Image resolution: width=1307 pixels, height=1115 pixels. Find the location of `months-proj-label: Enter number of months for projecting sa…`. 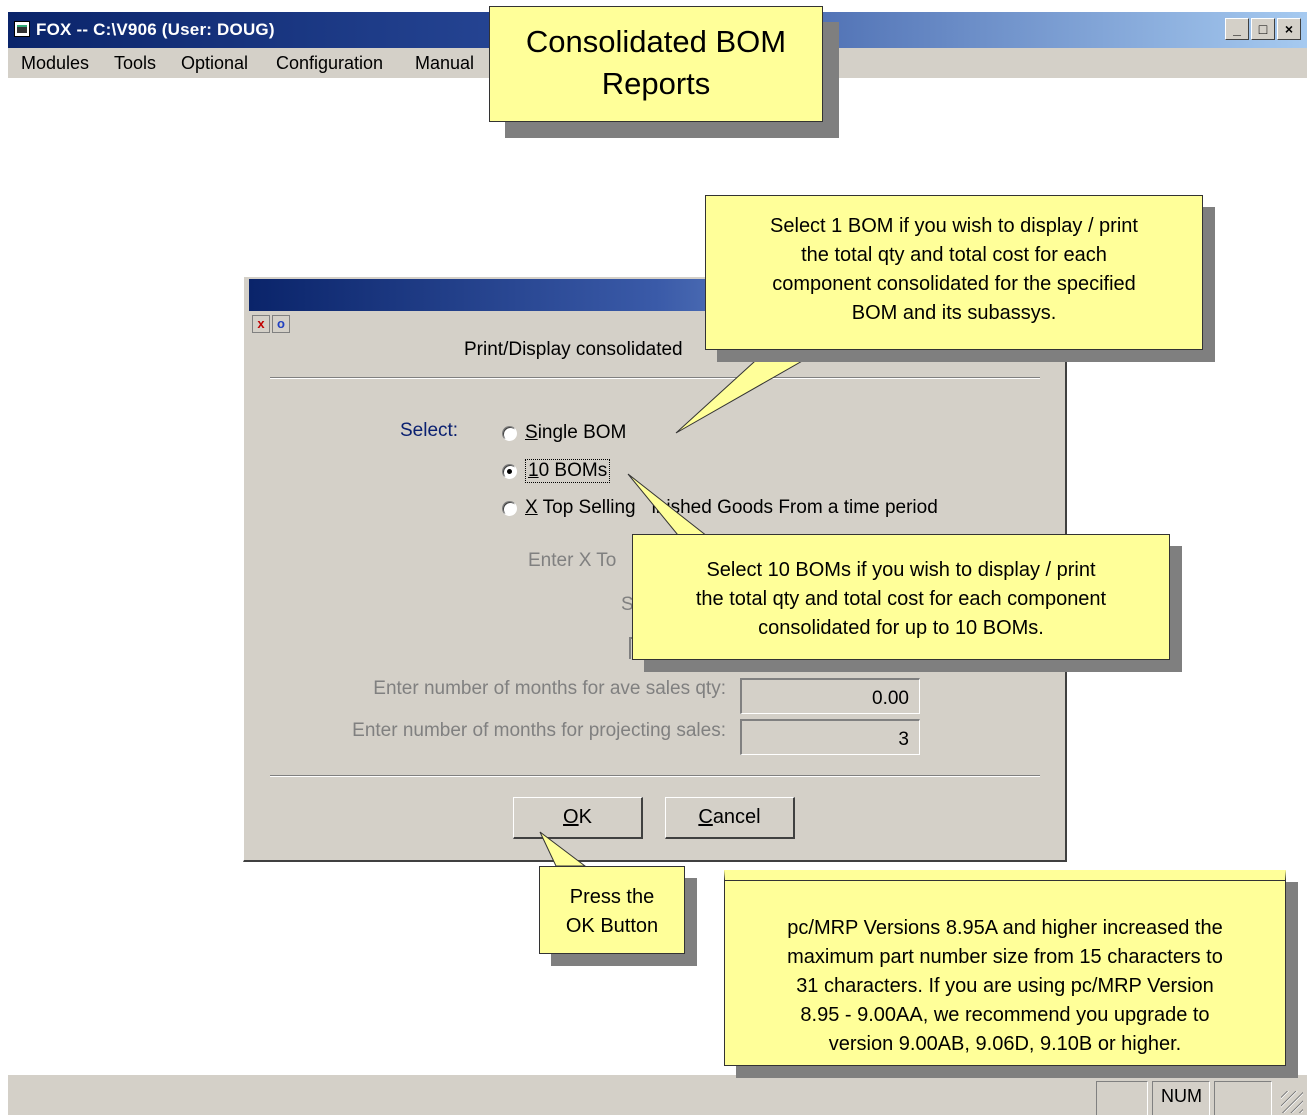

months-proj-label: Enter number of months for projecting sa… is located at coordinates (539, 730).